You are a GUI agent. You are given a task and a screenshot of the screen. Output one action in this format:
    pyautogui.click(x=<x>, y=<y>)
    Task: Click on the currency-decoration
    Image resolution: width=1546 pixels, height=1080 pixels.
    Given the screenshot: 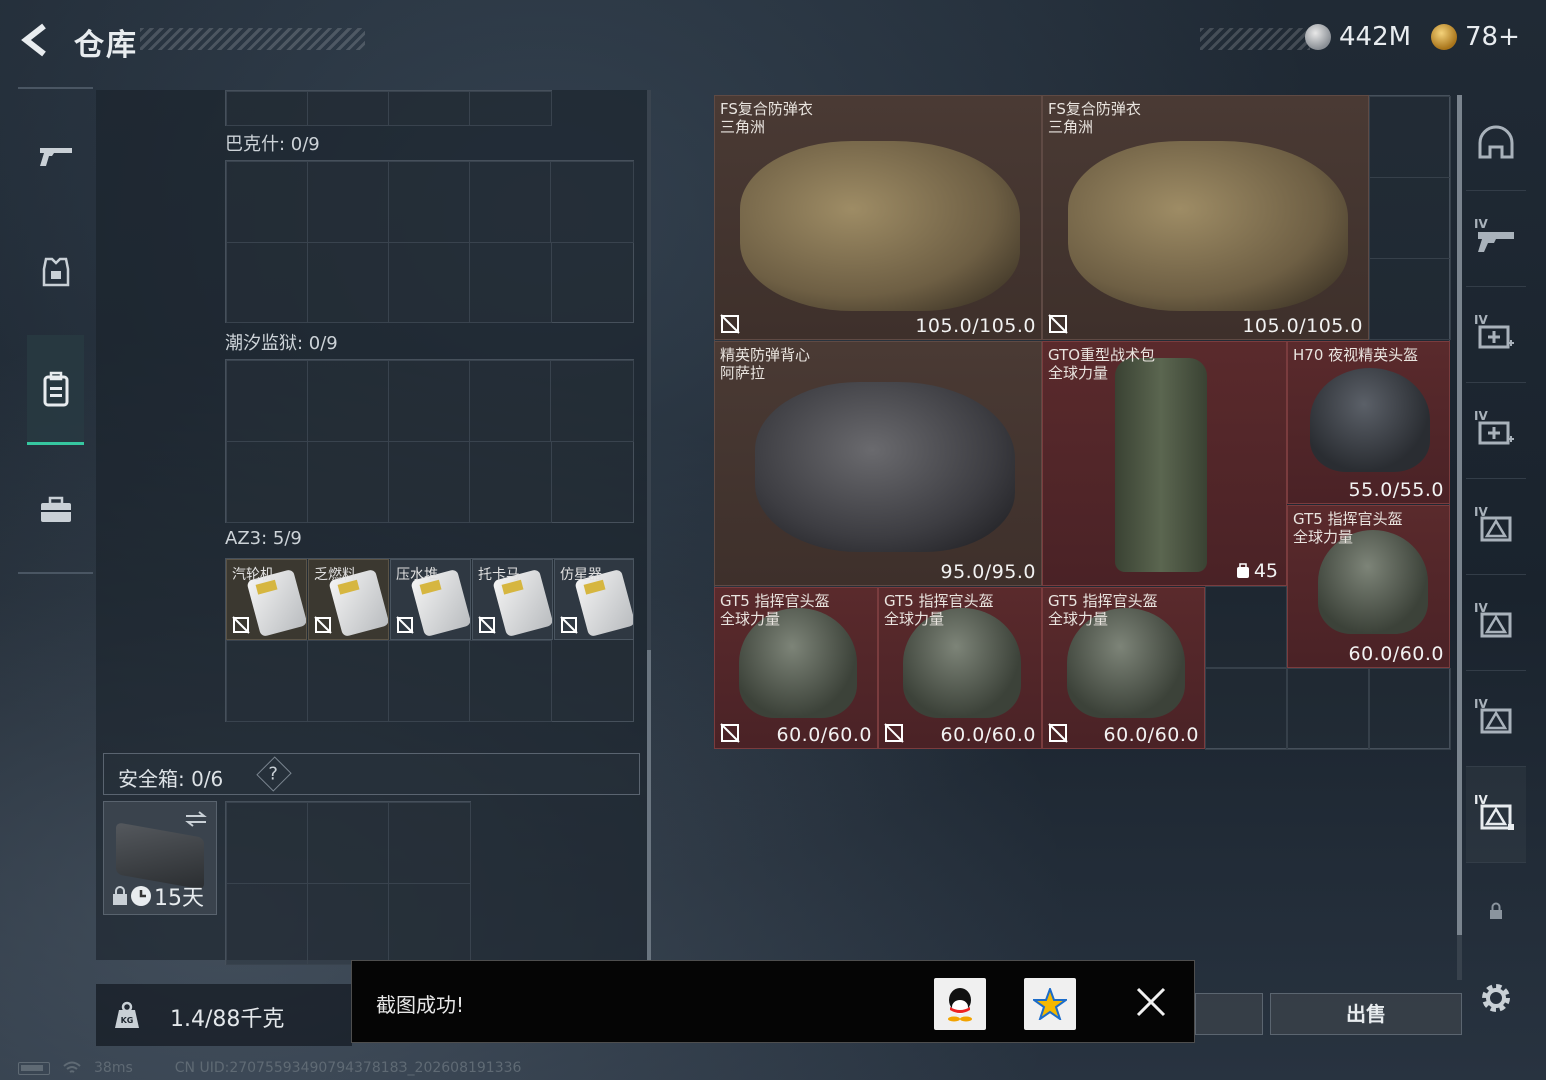 What is the action you would take?
    pyautogui.click(x=1255, y=39)
    